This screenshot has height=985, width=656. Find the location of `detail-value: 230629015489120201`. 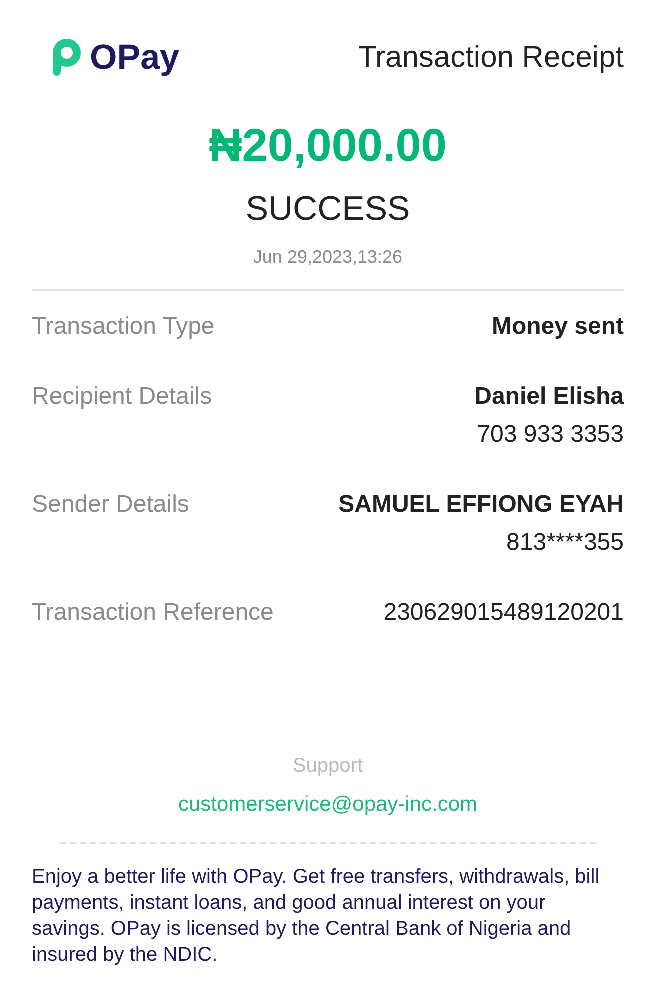

detail-value: 230629015489120201 is located at coordinates (504, 613).